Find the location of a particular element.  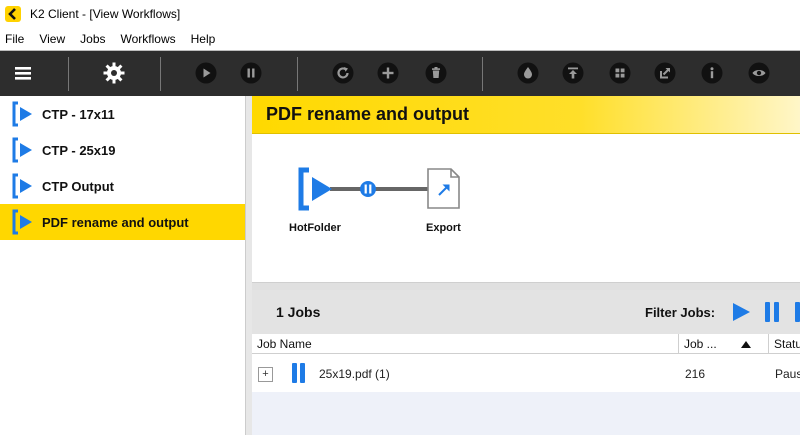

hamburger-icon is located at coordinates (23, 73).